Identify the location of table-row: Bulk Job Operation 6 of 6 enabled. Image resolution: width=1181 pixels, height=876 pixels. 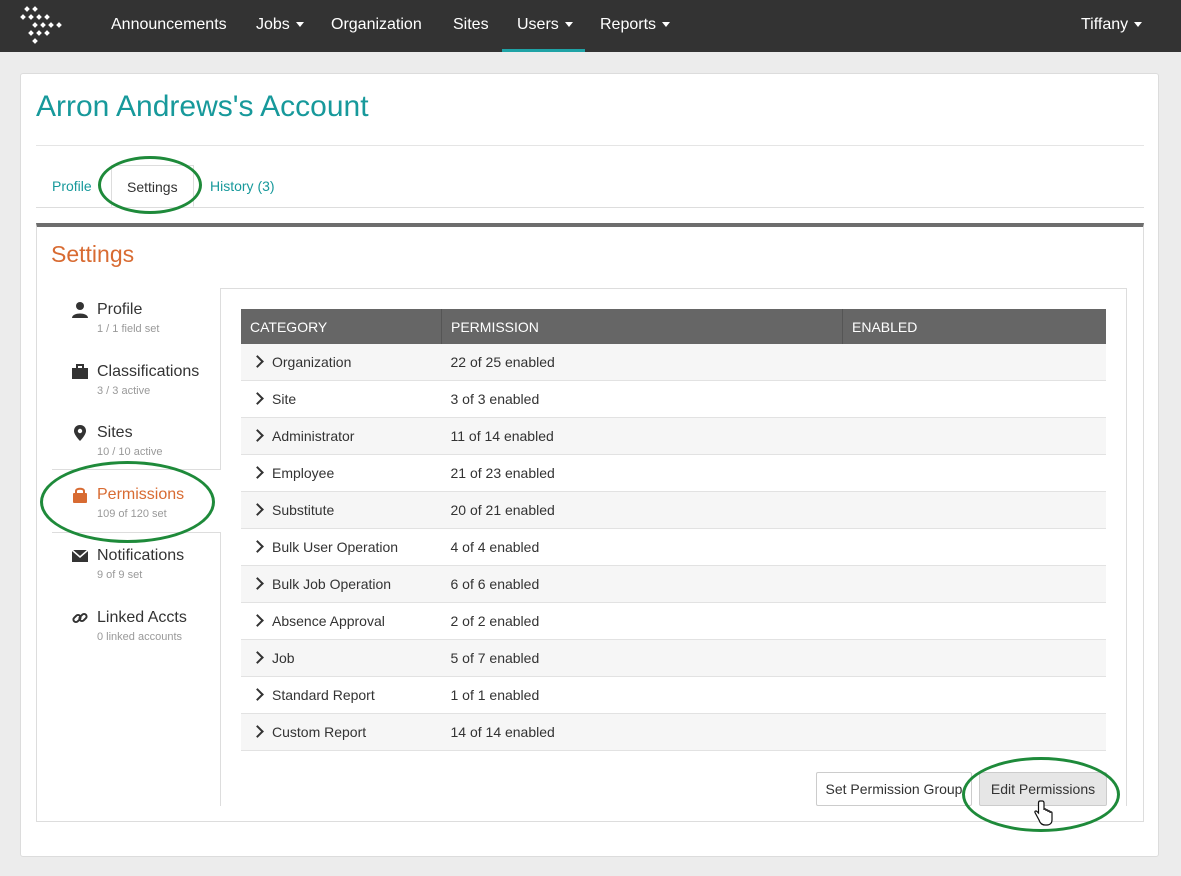
(673, 584).